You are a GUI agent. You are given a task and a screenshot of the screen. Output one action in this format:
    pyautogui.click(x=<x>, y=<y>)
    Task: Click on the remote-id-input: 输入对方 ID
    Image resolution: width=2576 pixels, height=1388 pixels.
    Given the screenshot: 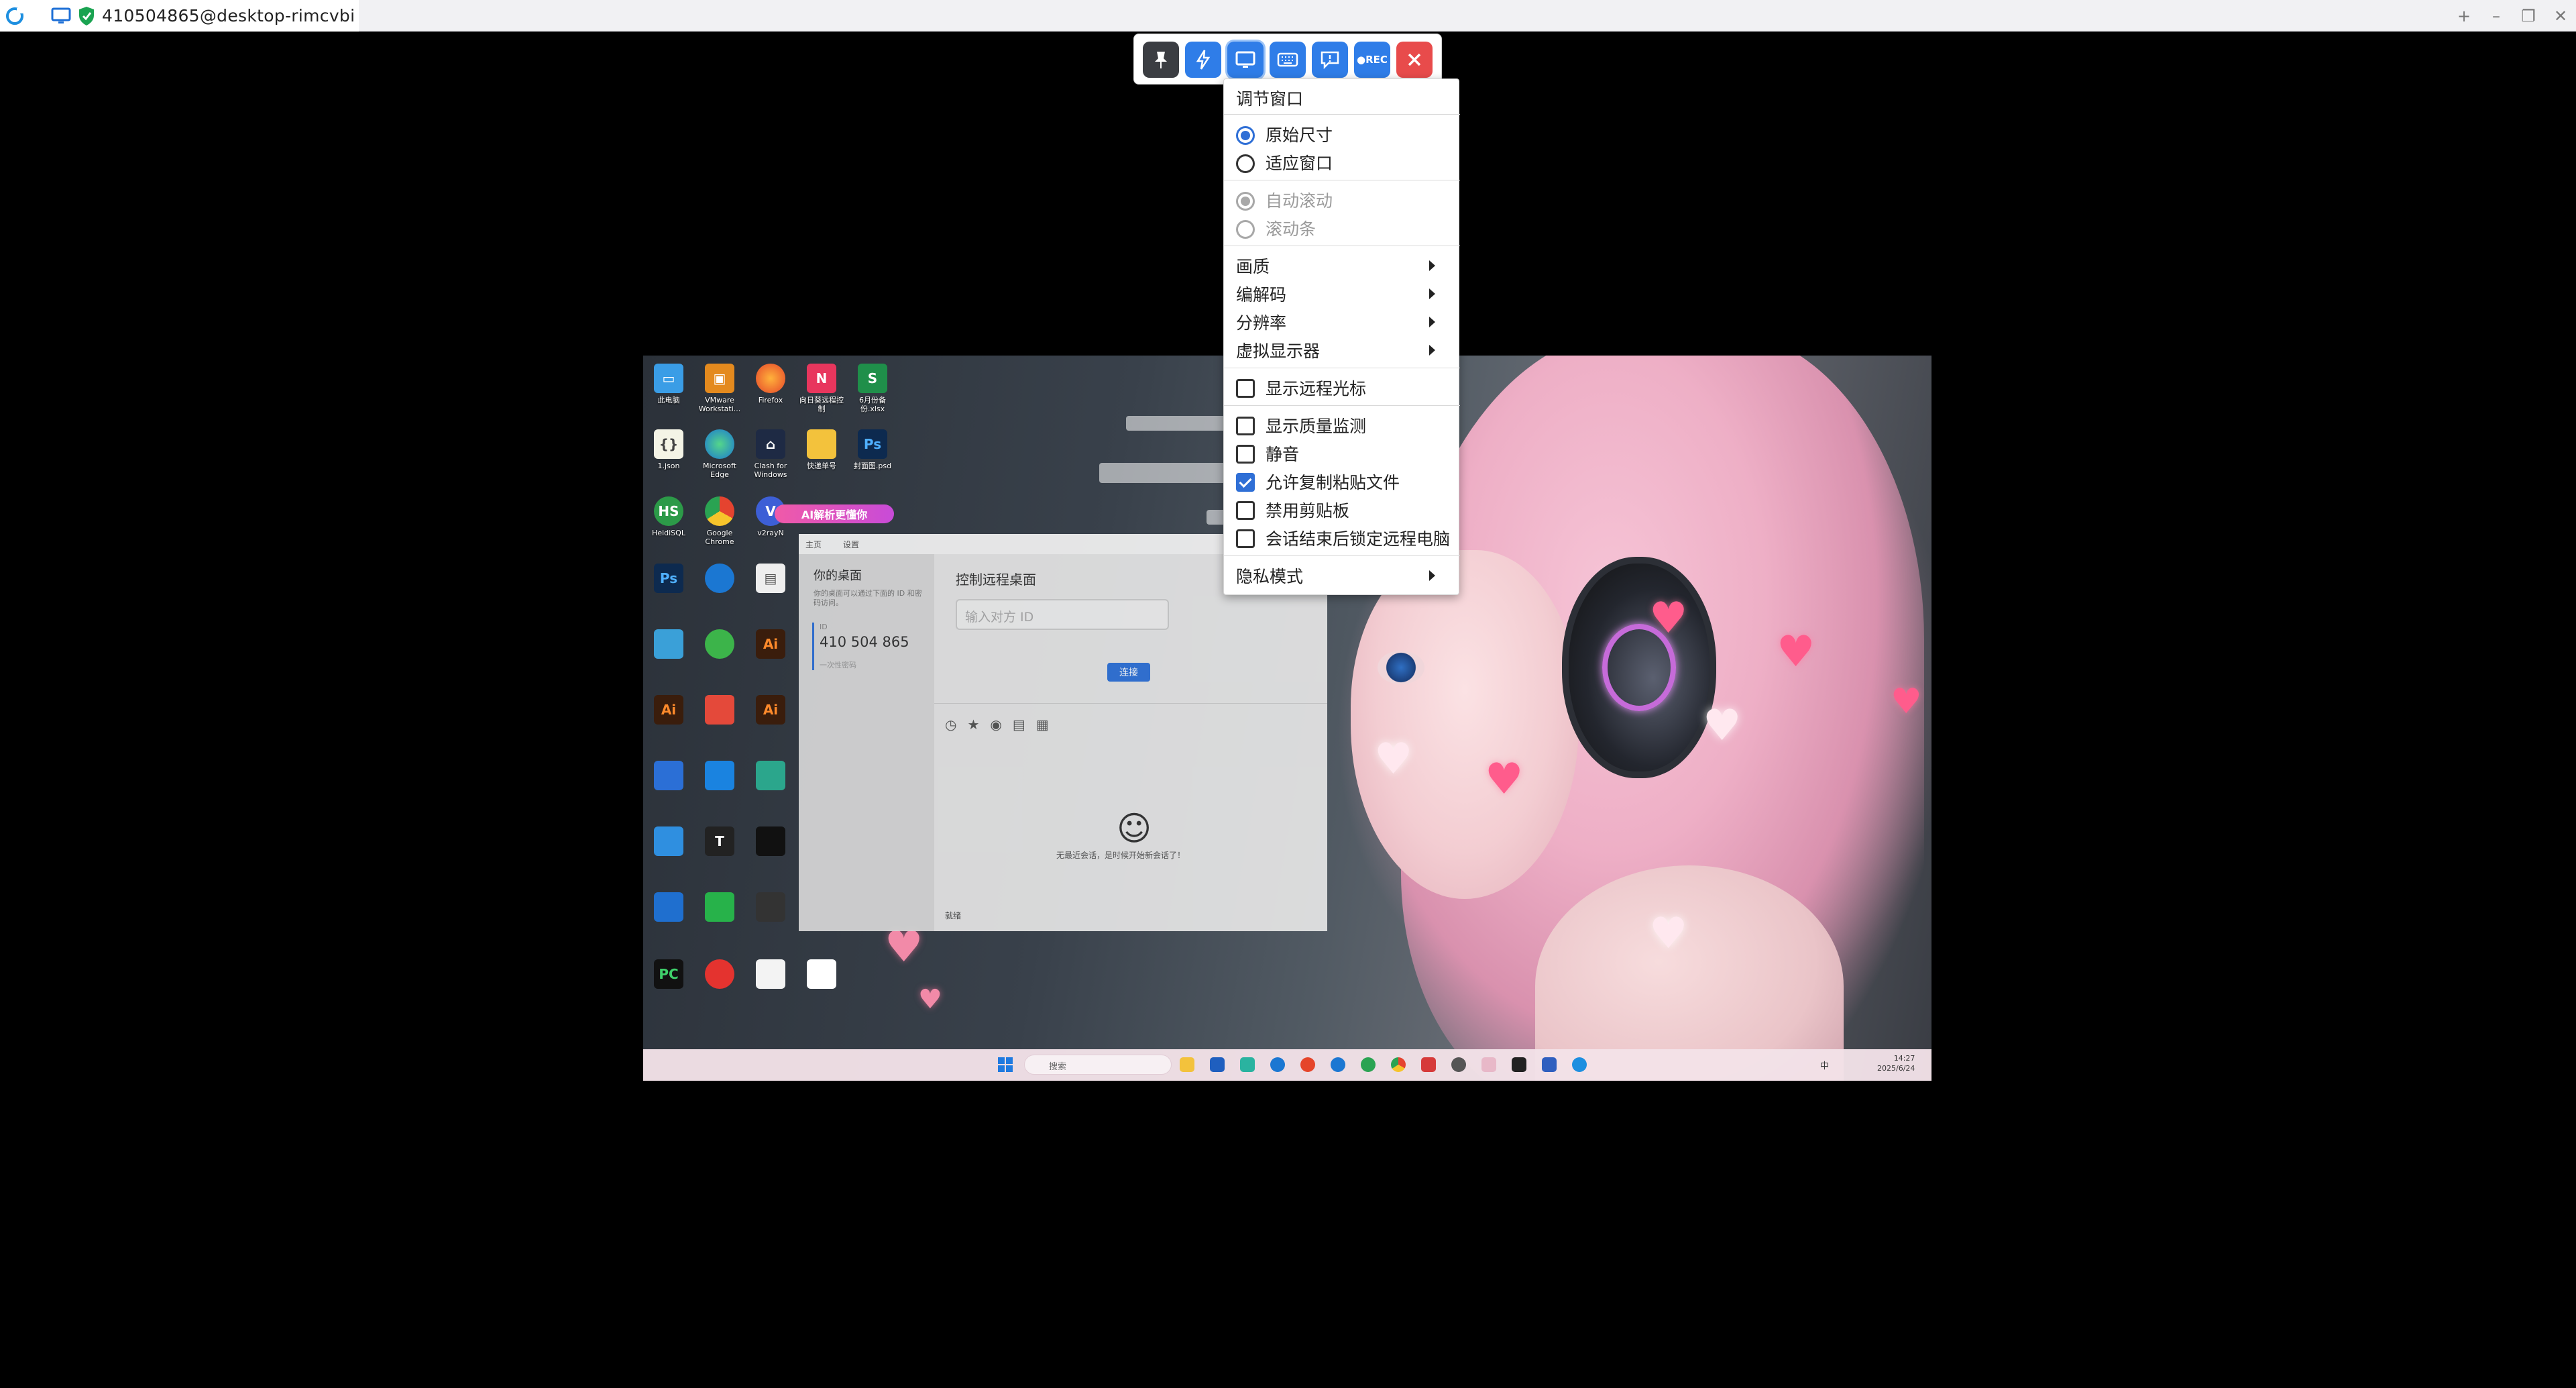 What is the action you would take?
    pyautogui.click(x=1062, y=614)
    